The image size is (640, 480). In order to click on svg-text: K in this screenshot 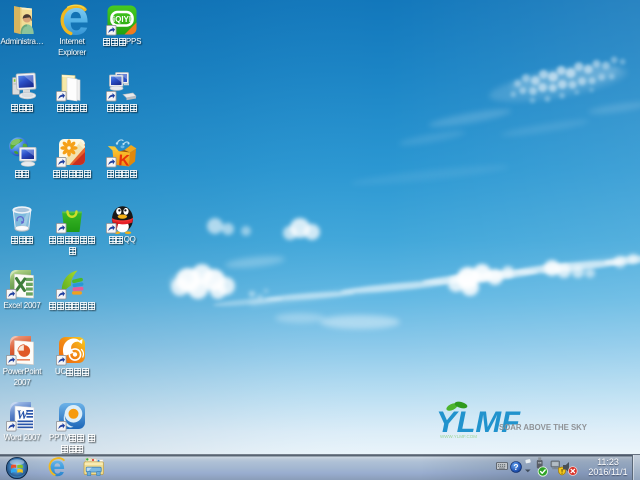, I will do `click(124, 160)`.